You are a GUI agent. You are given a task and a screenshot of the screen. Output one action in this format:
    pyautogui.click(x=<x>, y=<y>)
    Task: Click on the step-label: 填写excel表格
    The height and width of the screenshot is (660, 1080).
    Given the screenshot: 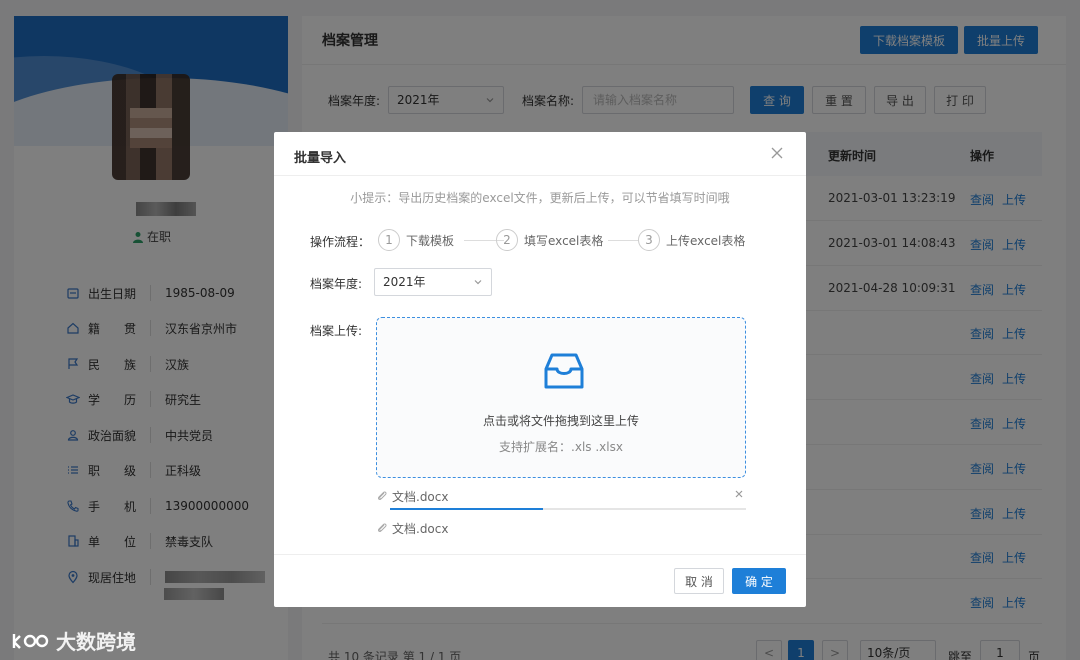 What is the action you would take?
    pyautogui.click(x=564, y=240)
    